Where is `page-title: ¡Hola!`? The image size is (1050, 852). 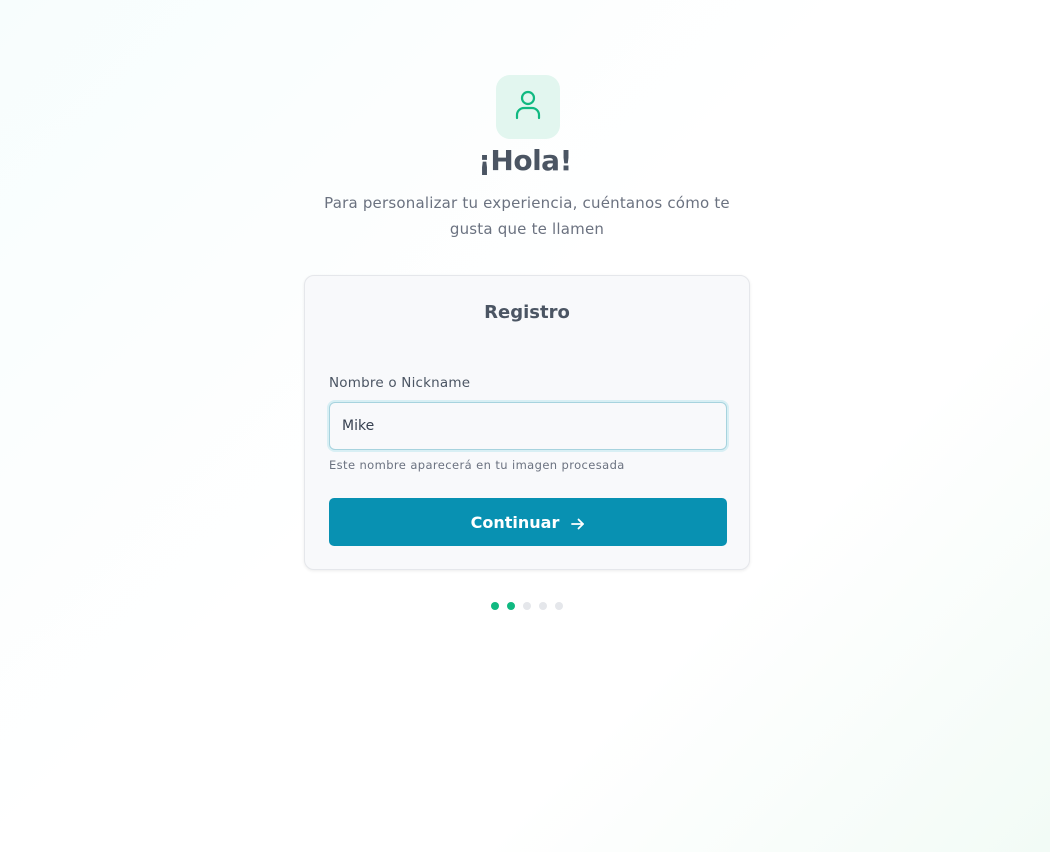 page-title: ¡Hola! is located at coordinates (525, 160).